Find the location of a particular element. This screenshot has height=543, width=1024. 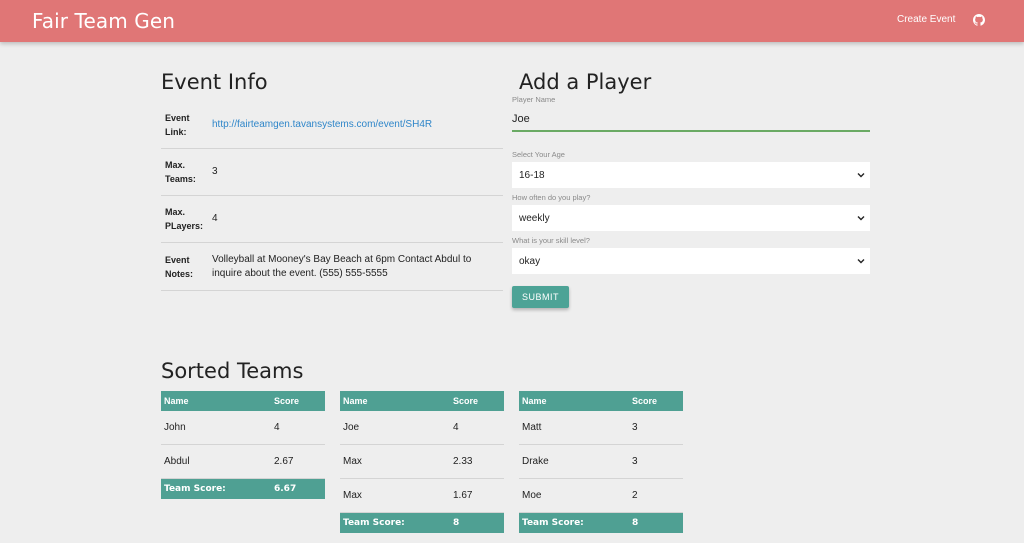

player-name-input is located at coordinates (691, 120).